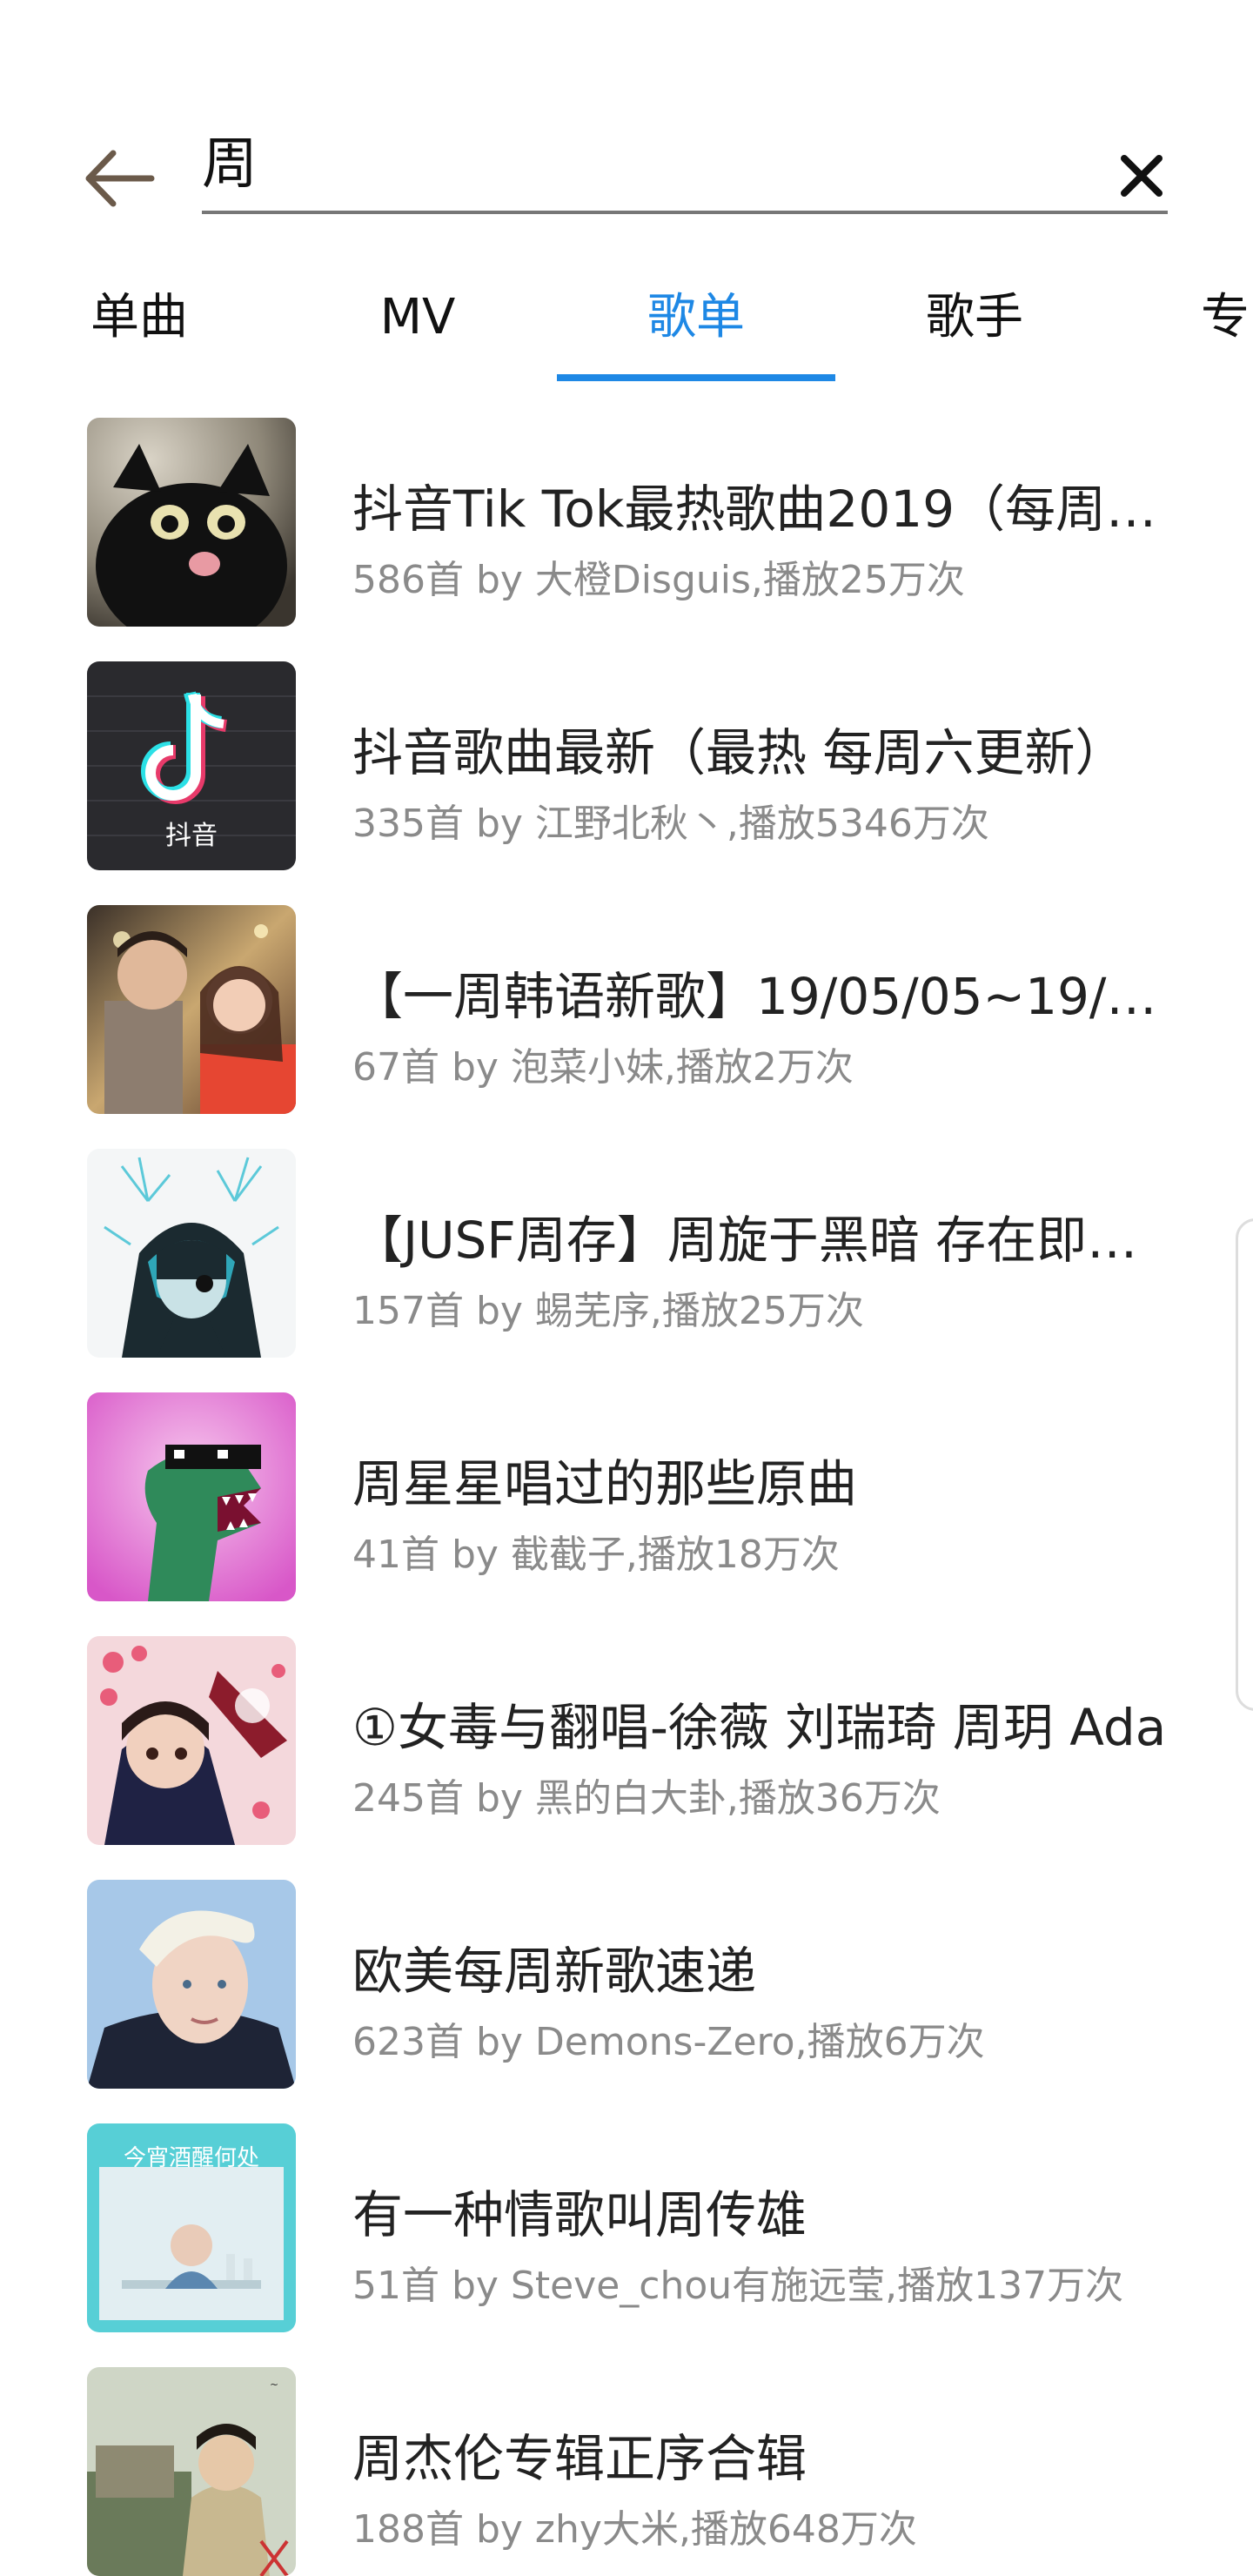 The height and width of the screenshot is (2576, 1253). Describe the element at coordinates (685, 169) in the screenshot. I see `search-input: 周` at that location.